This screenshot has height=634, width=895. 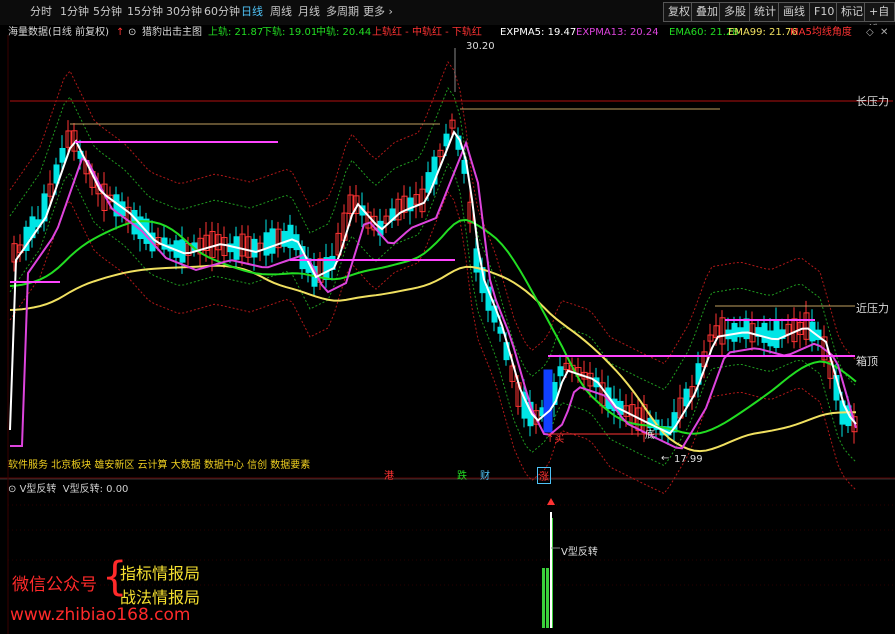 What do you see at coordinates (159, 465) in the screenshot?
I see `scrolling-concept-text: 软件服务 北京板块 雄安新区 云计算 大数据 数据中心 信创 数据要素` at bounding box center [159, 465].